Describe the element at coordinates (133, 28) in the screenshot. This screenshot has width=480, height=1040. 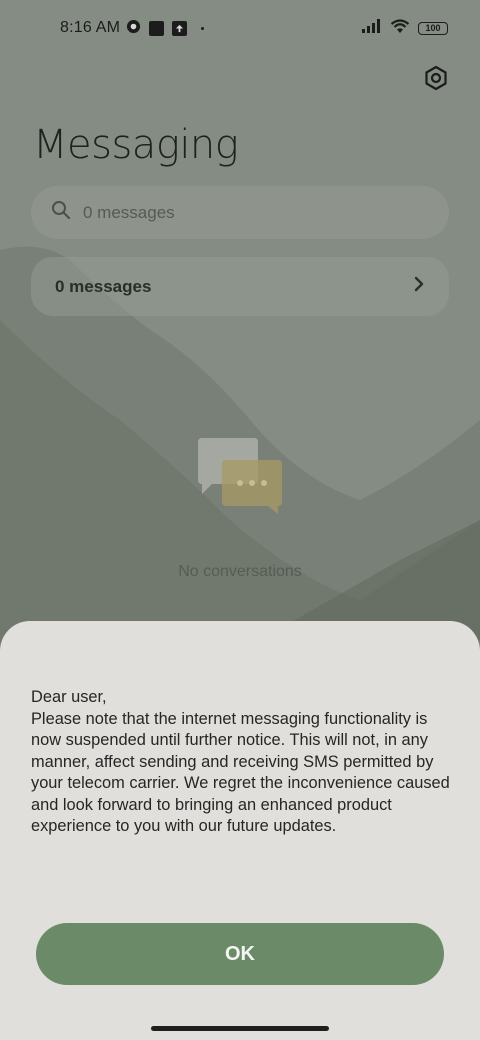
I see `app-notification-icon` at that location.